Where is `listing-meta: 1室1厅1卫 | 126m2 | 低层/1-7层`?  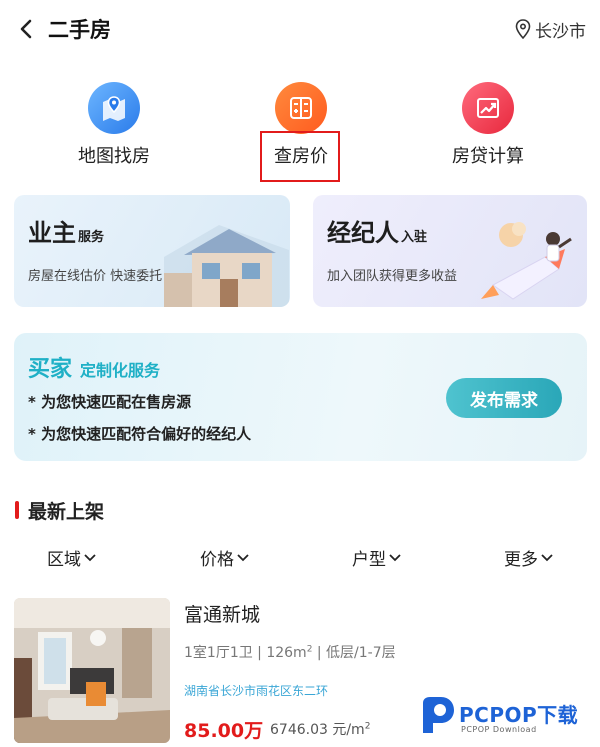
listing-meta: 1室1厅1卫 | 126m2 | 低层/1-7层 is located at coordinates (290, 652).